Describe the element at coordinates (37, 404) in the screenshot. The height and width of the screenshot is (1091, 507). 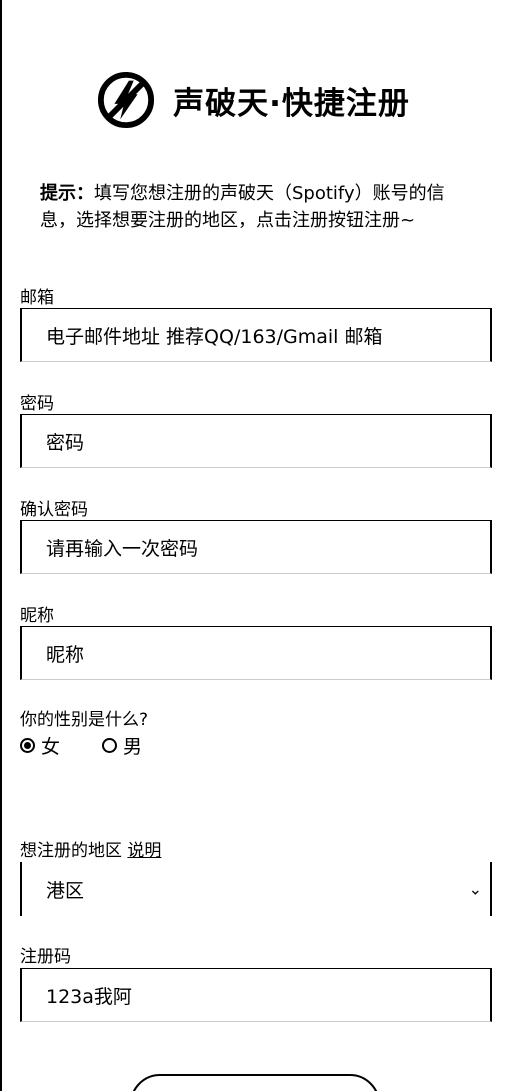
I see `password-label: 密码` at that location.